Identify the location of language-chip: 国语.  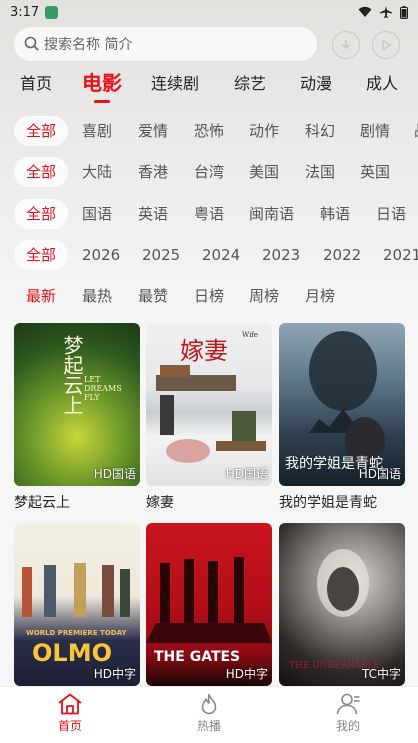
(97, 214).